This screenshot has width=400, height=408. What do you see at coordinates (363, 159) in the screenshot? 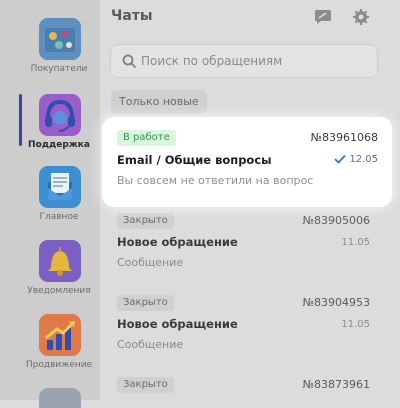
I see `ticket-date: 12.05` at bounding box center [363, 159].